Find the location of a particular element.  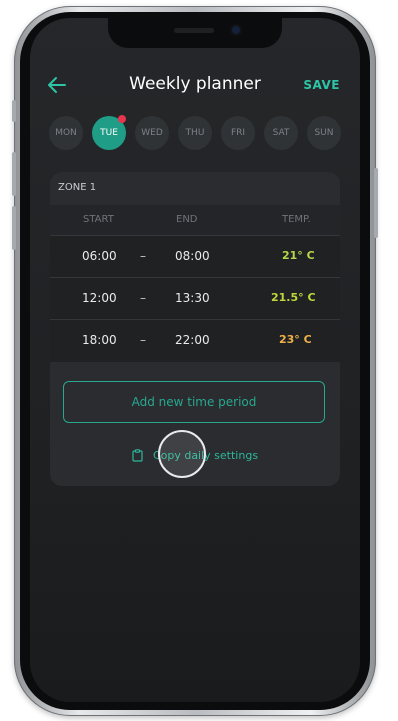

period-temperature: 23° C is located at coordinates (295, 339).